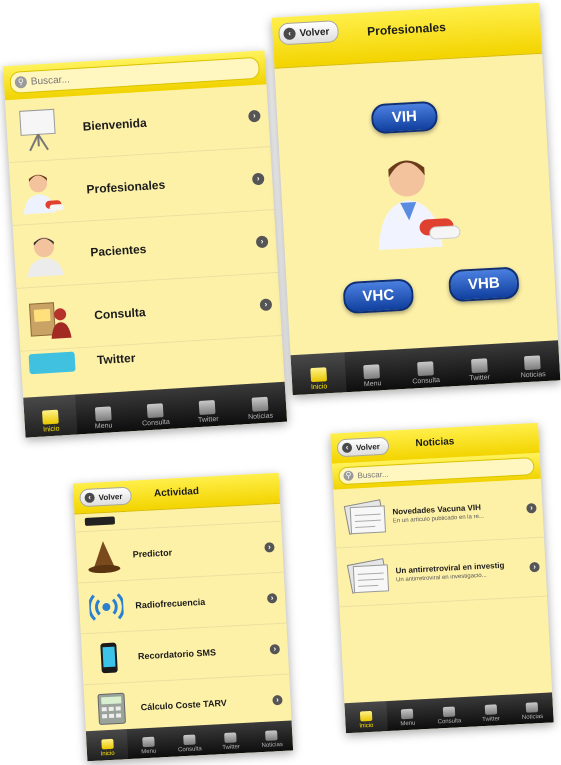 The height and width of the screenshot is (765, 561). I want to click on doctor-icon, so click(41, 192).